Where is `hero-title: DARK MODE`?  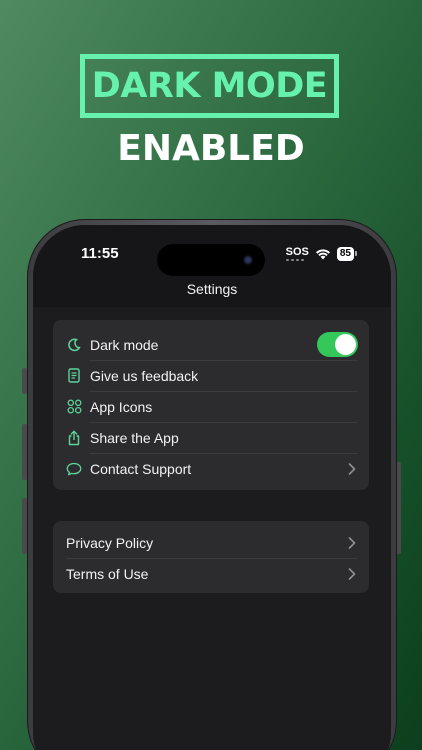 hero-title: DARK MODE is located at coordinates (209, 86).